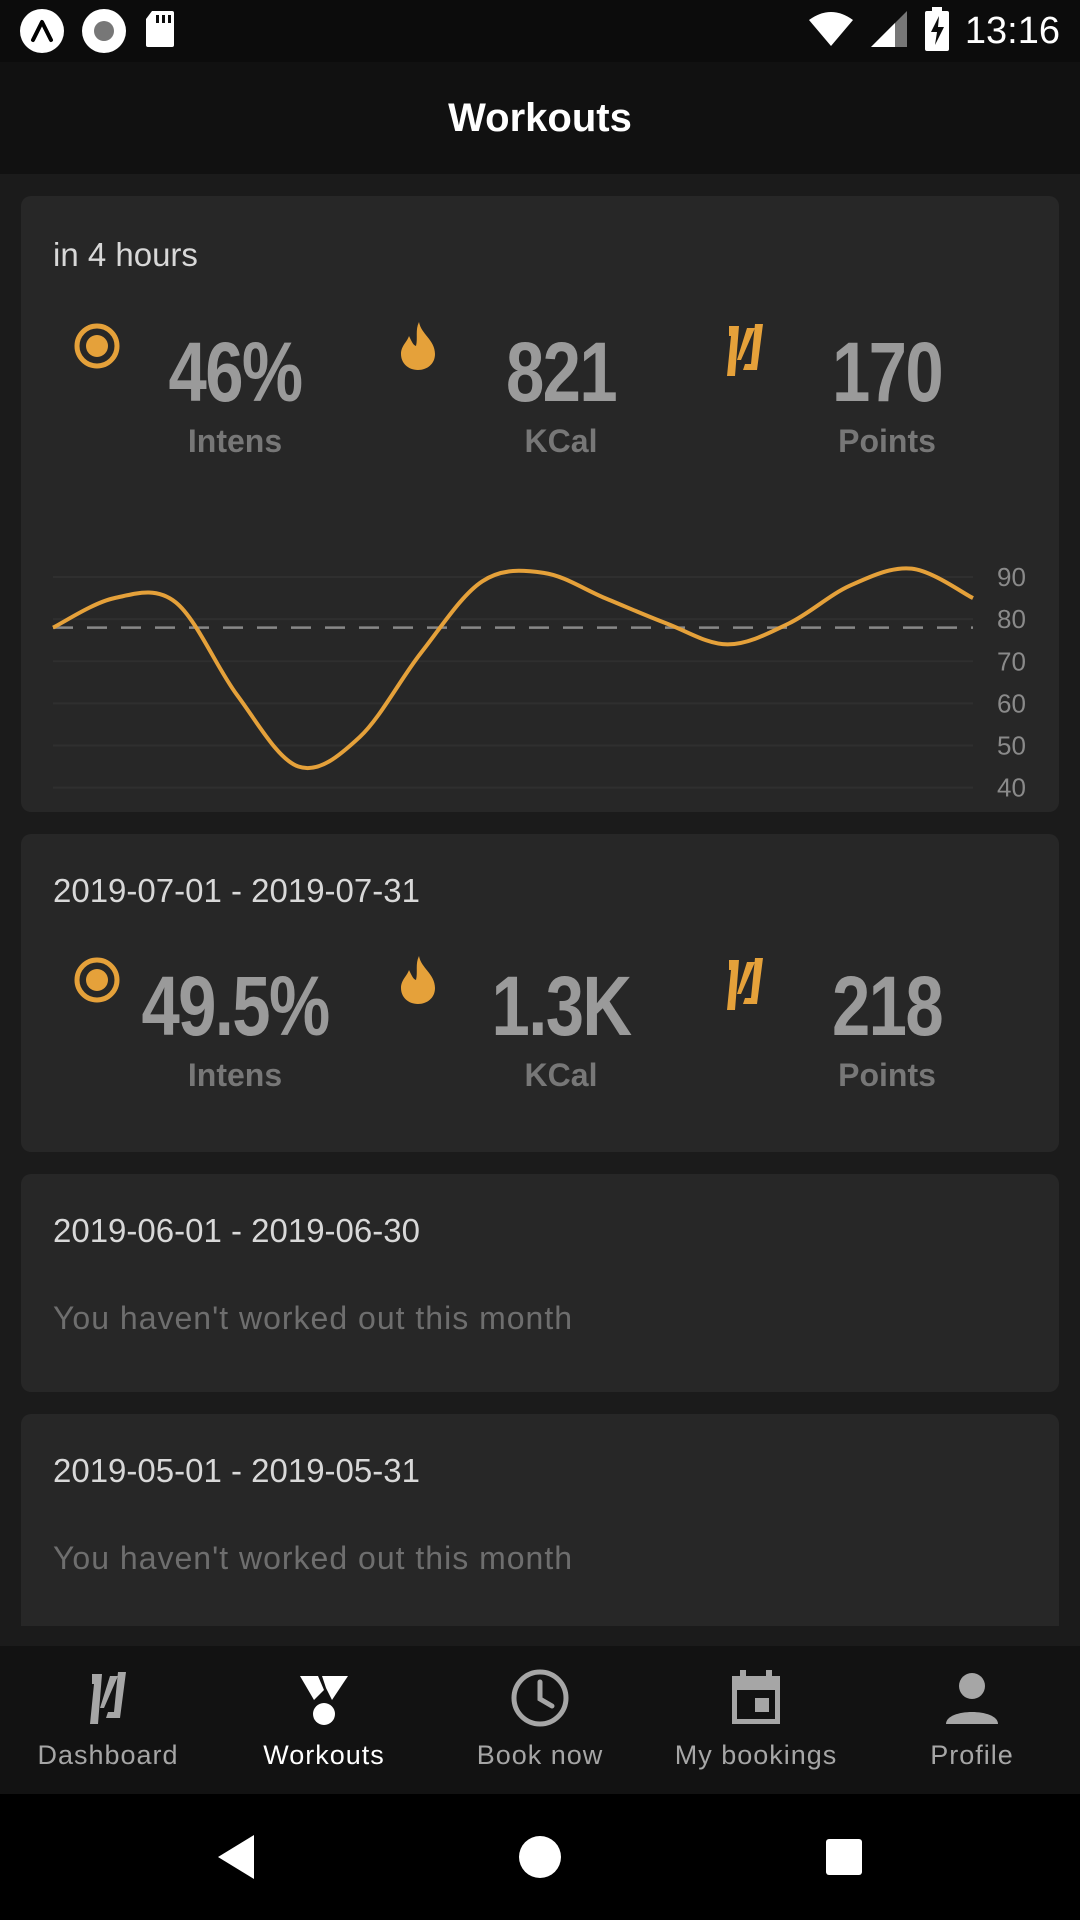  I want to click on stat-kcal: 1.3K KCal, so click(561, 1026).